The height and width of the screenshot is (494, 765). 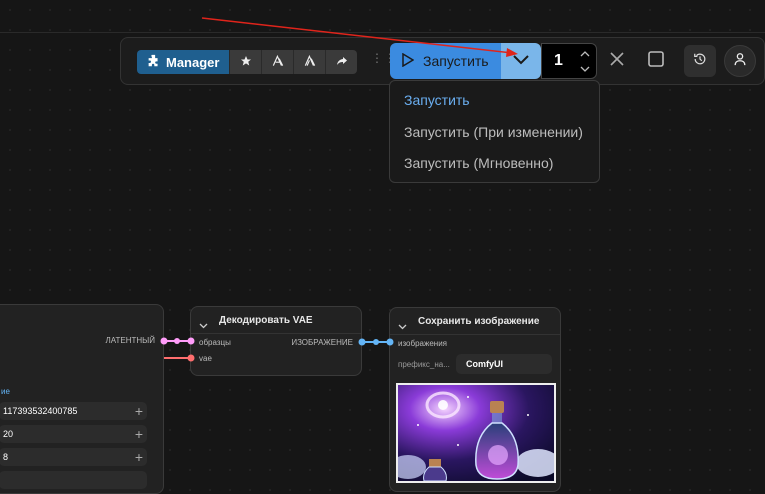 I want to click on latent-output-label: ЛАТЕНТНЫЙ, so click(x=130, y=340).